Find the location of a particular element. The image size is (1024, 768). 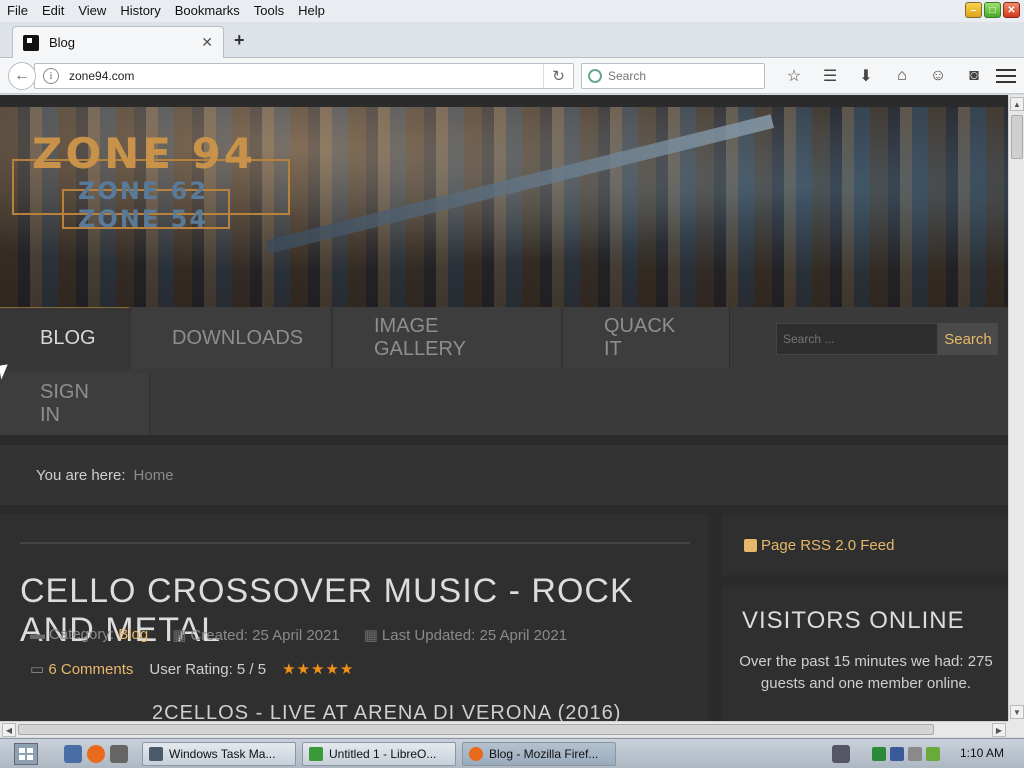

close-window-button: ✕ is located at coordinates (1011, 10).